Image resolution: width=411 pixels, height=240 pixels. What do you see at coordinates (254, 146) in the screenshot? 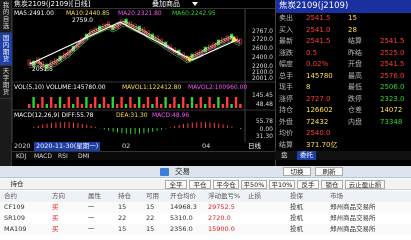
I see `period-label: 日线` at bounding box center [254, 146].